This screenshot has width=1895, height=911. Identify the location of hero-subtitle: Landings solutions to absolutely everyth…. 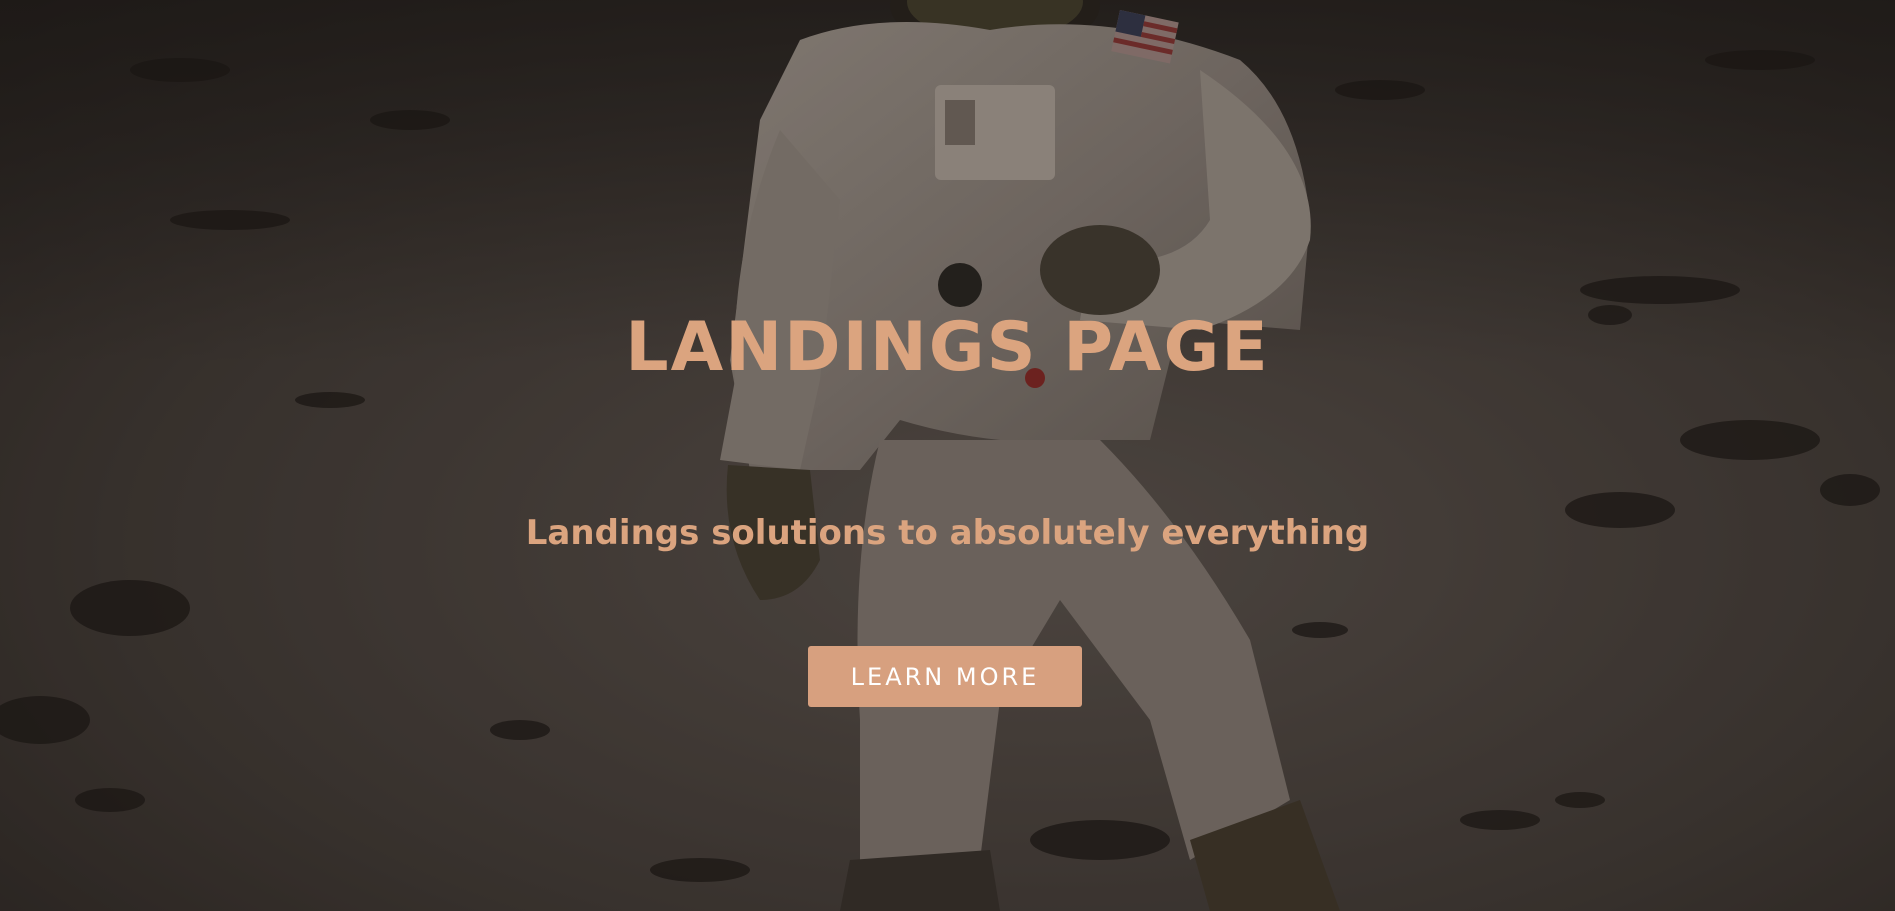
(947, 533).